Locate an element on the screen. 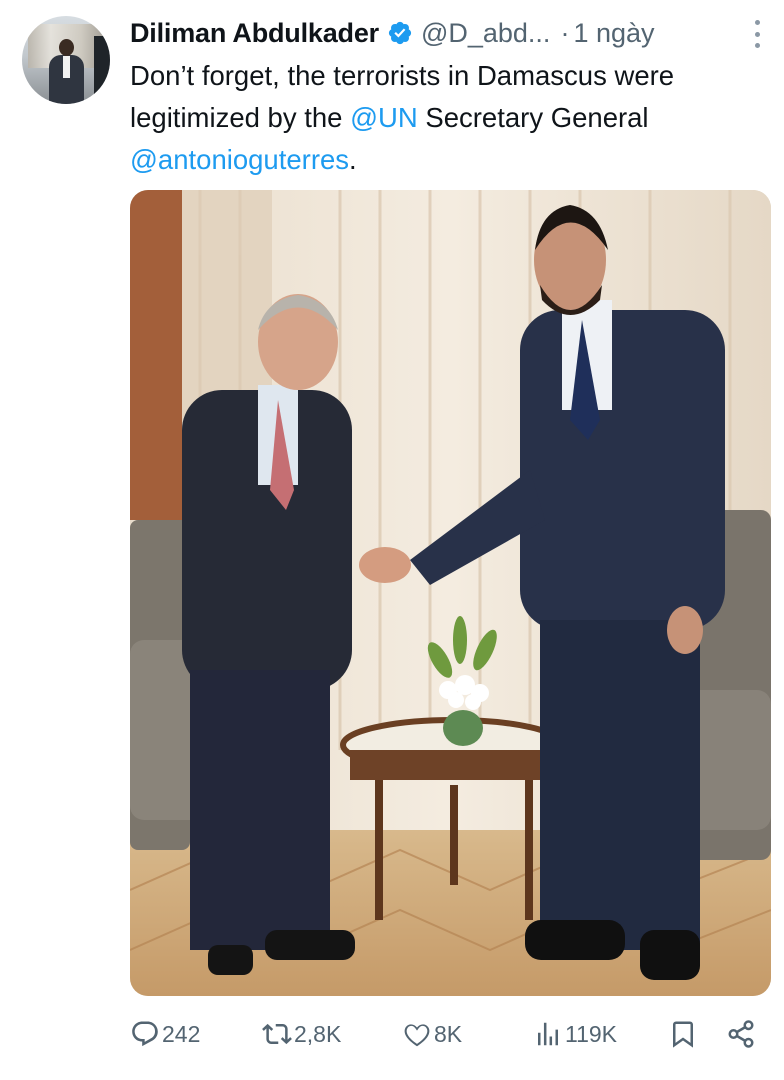 This screenshot has width=784, height=1080. tweet-actions-bar: 242 2,8K 8K 119K is located at coordinates (450, 1034).